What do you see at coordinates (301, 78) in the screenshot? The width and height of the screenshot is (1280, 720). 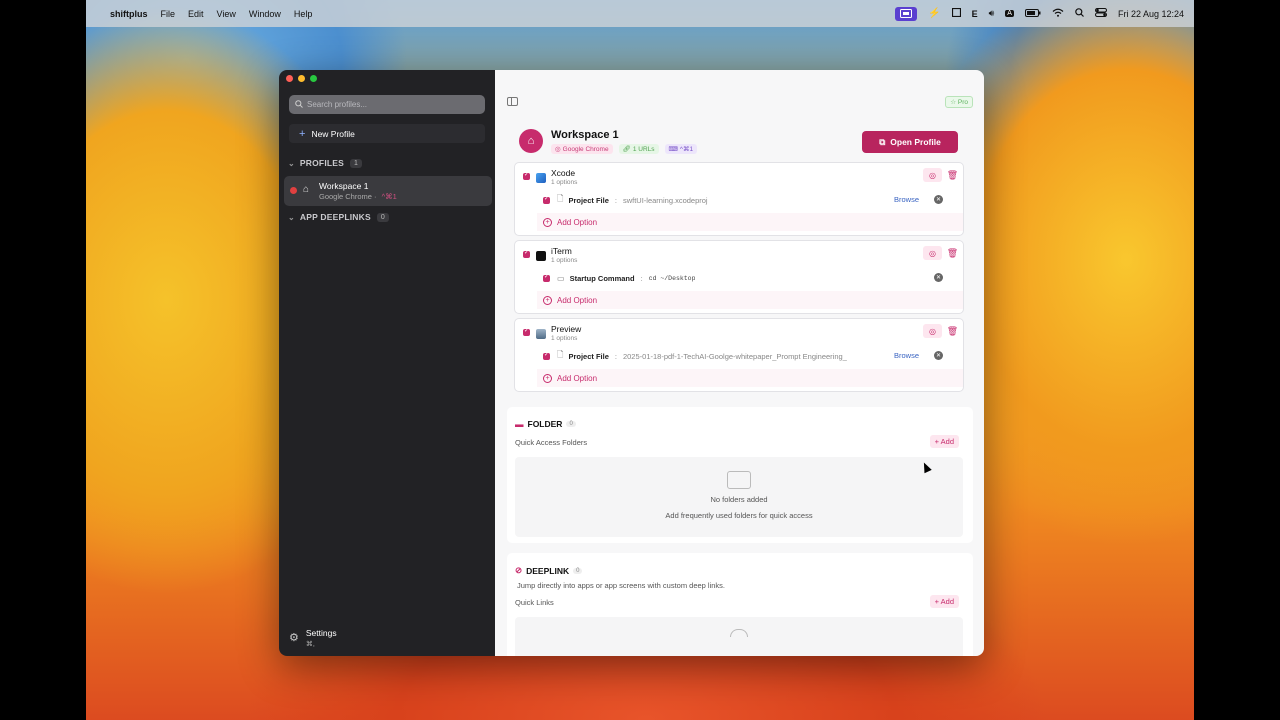 I see `minimize-window-button` at bounding box center [301, 78].